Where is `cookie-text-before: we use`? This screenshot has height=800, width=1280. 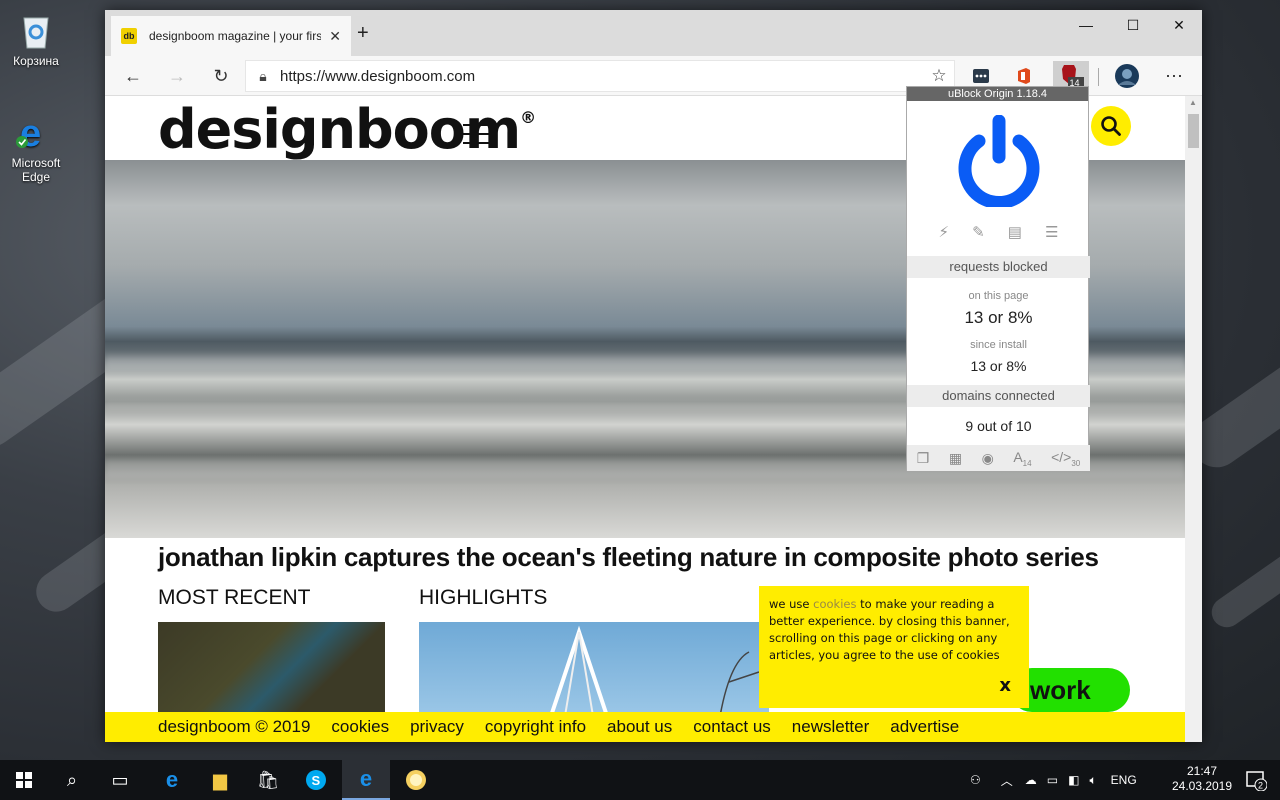
cookie-text-before: we use is located at coordinates (791, 604).